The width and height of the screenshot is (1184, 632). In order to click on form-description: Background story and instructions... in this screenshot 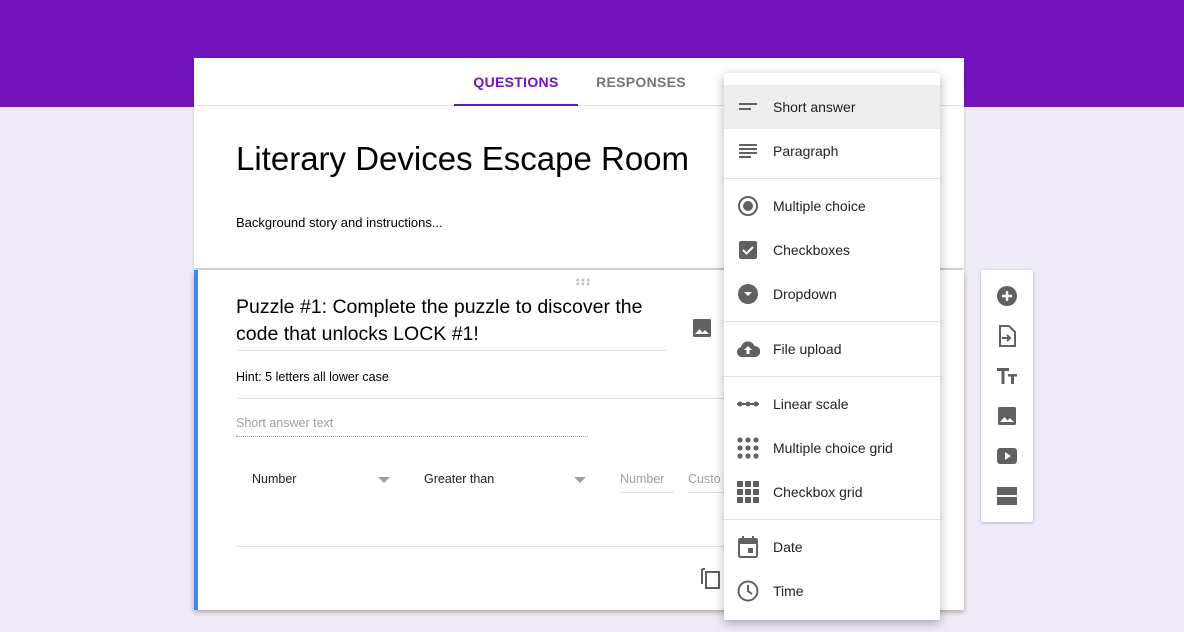, I will do `click(339, 222)`.